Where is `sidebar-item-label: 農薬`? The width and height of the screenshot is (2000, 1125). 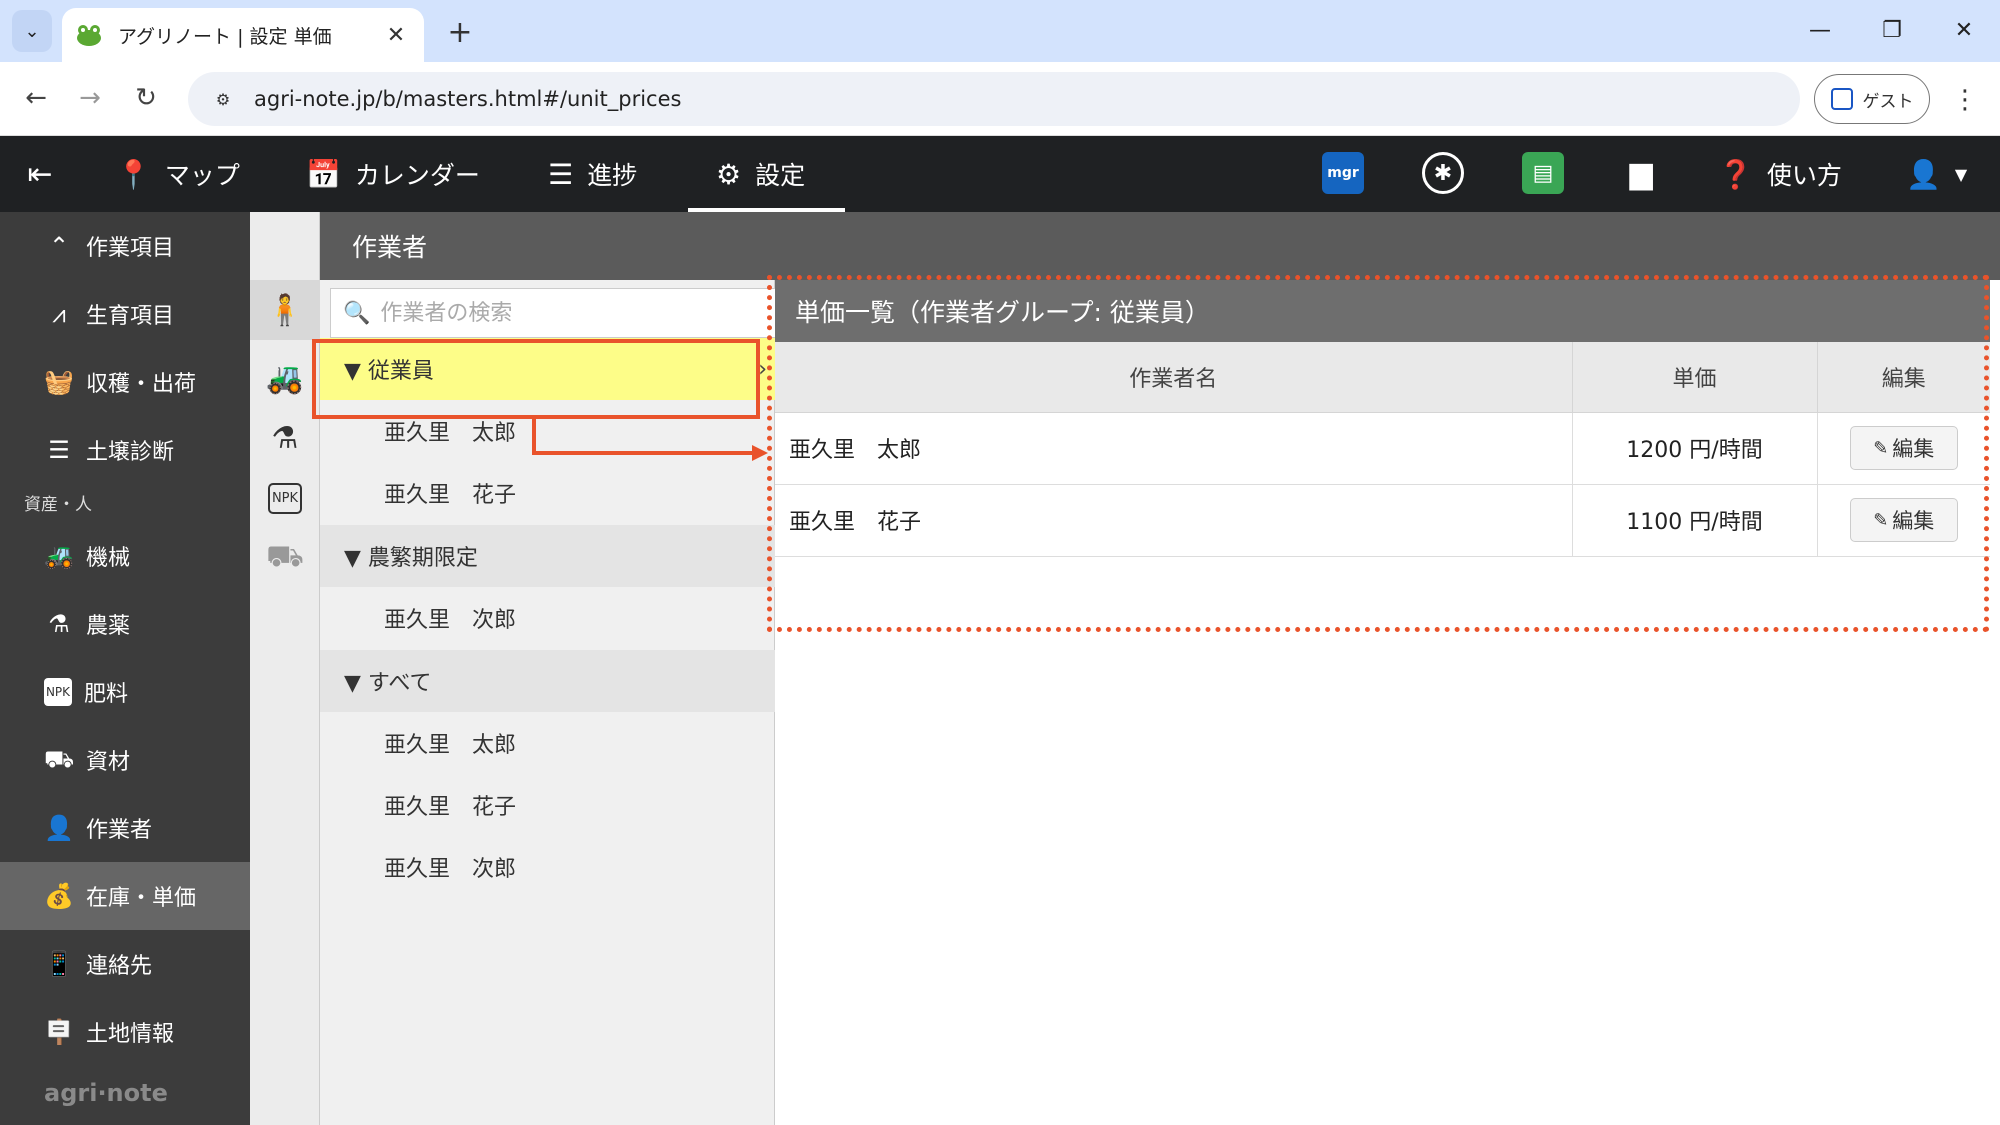 sidebar-item-label: 農薬 is located at coordinates (108, 626).